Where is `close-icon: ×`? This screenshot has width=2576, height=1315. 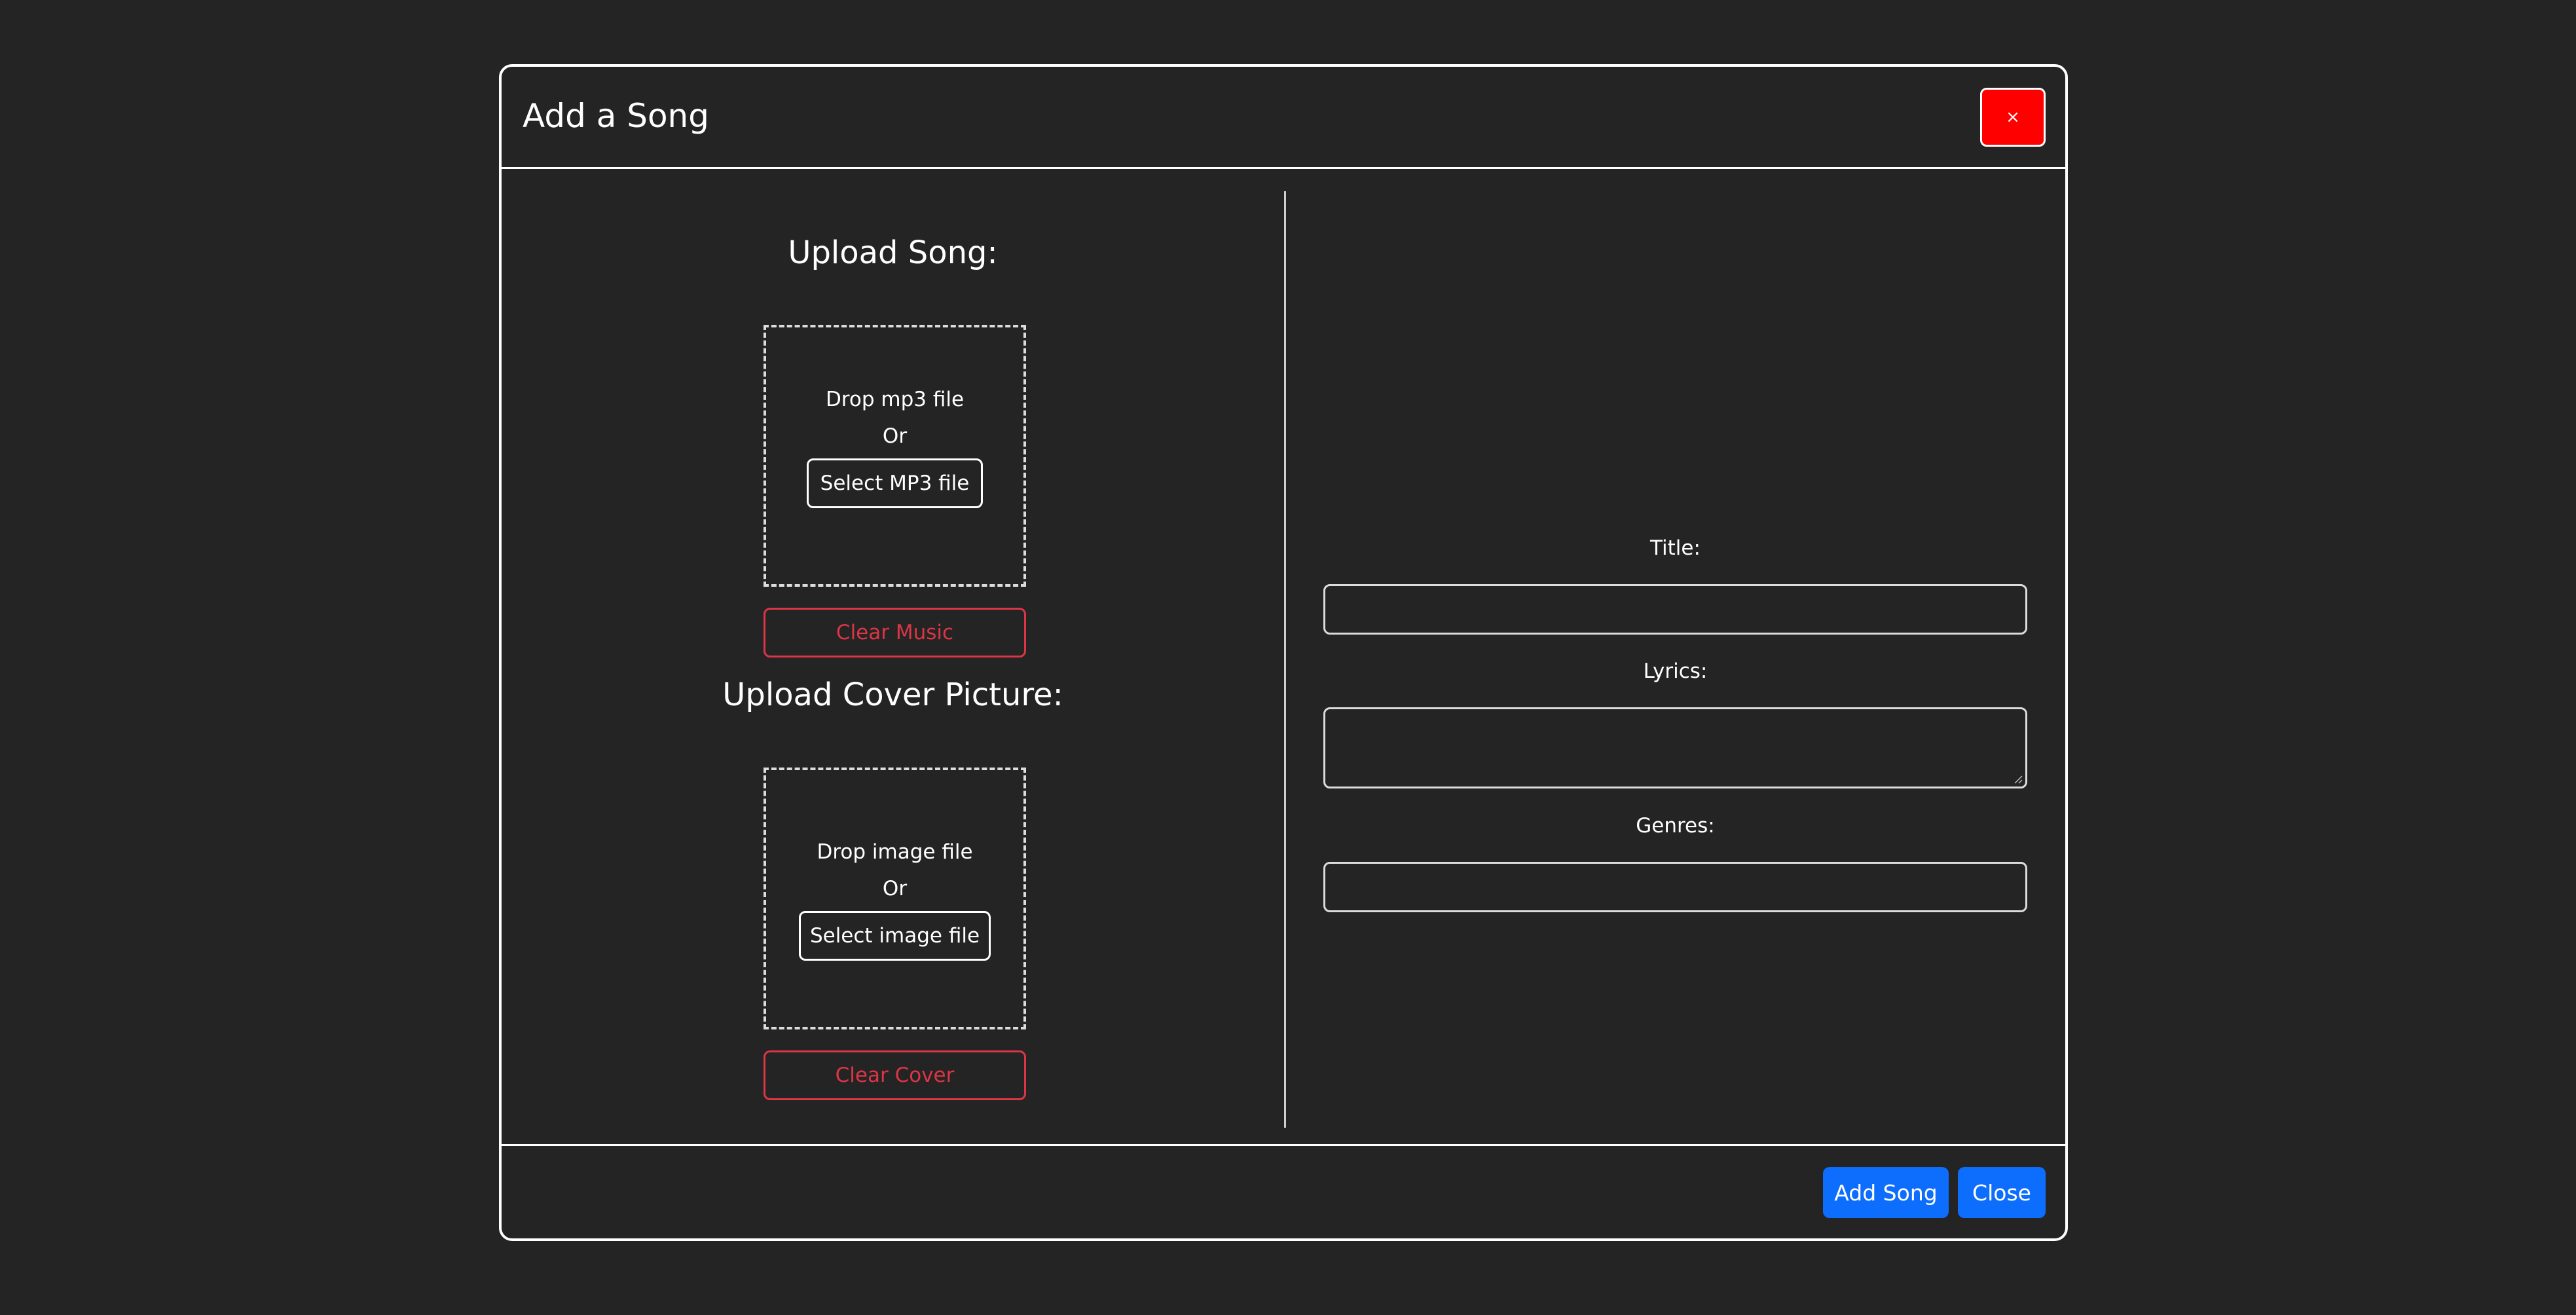 close-icon: × is located at coordinates (2013, 117).